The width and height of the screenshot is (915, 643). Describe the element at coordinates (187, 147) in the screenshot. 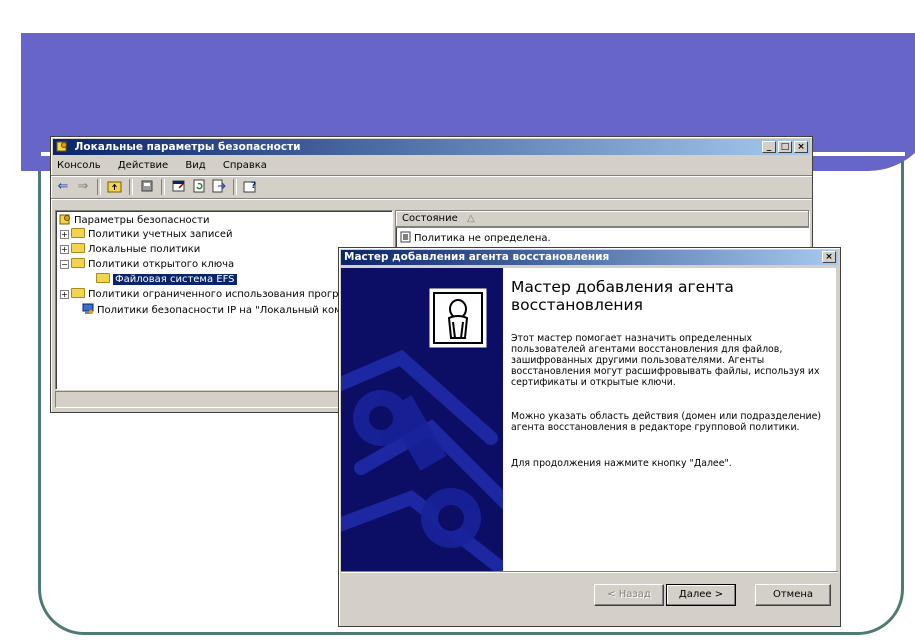

I see `mmc-title: Локальные параметры безопасности` at that location.